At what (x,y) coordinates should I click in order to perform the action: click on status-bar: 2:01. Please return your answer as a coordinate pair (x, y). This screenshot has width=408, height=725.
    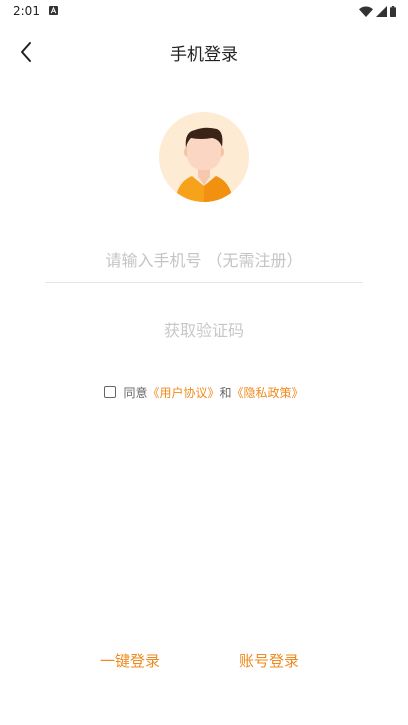
    Looking at the image, I should click on (204, 12).